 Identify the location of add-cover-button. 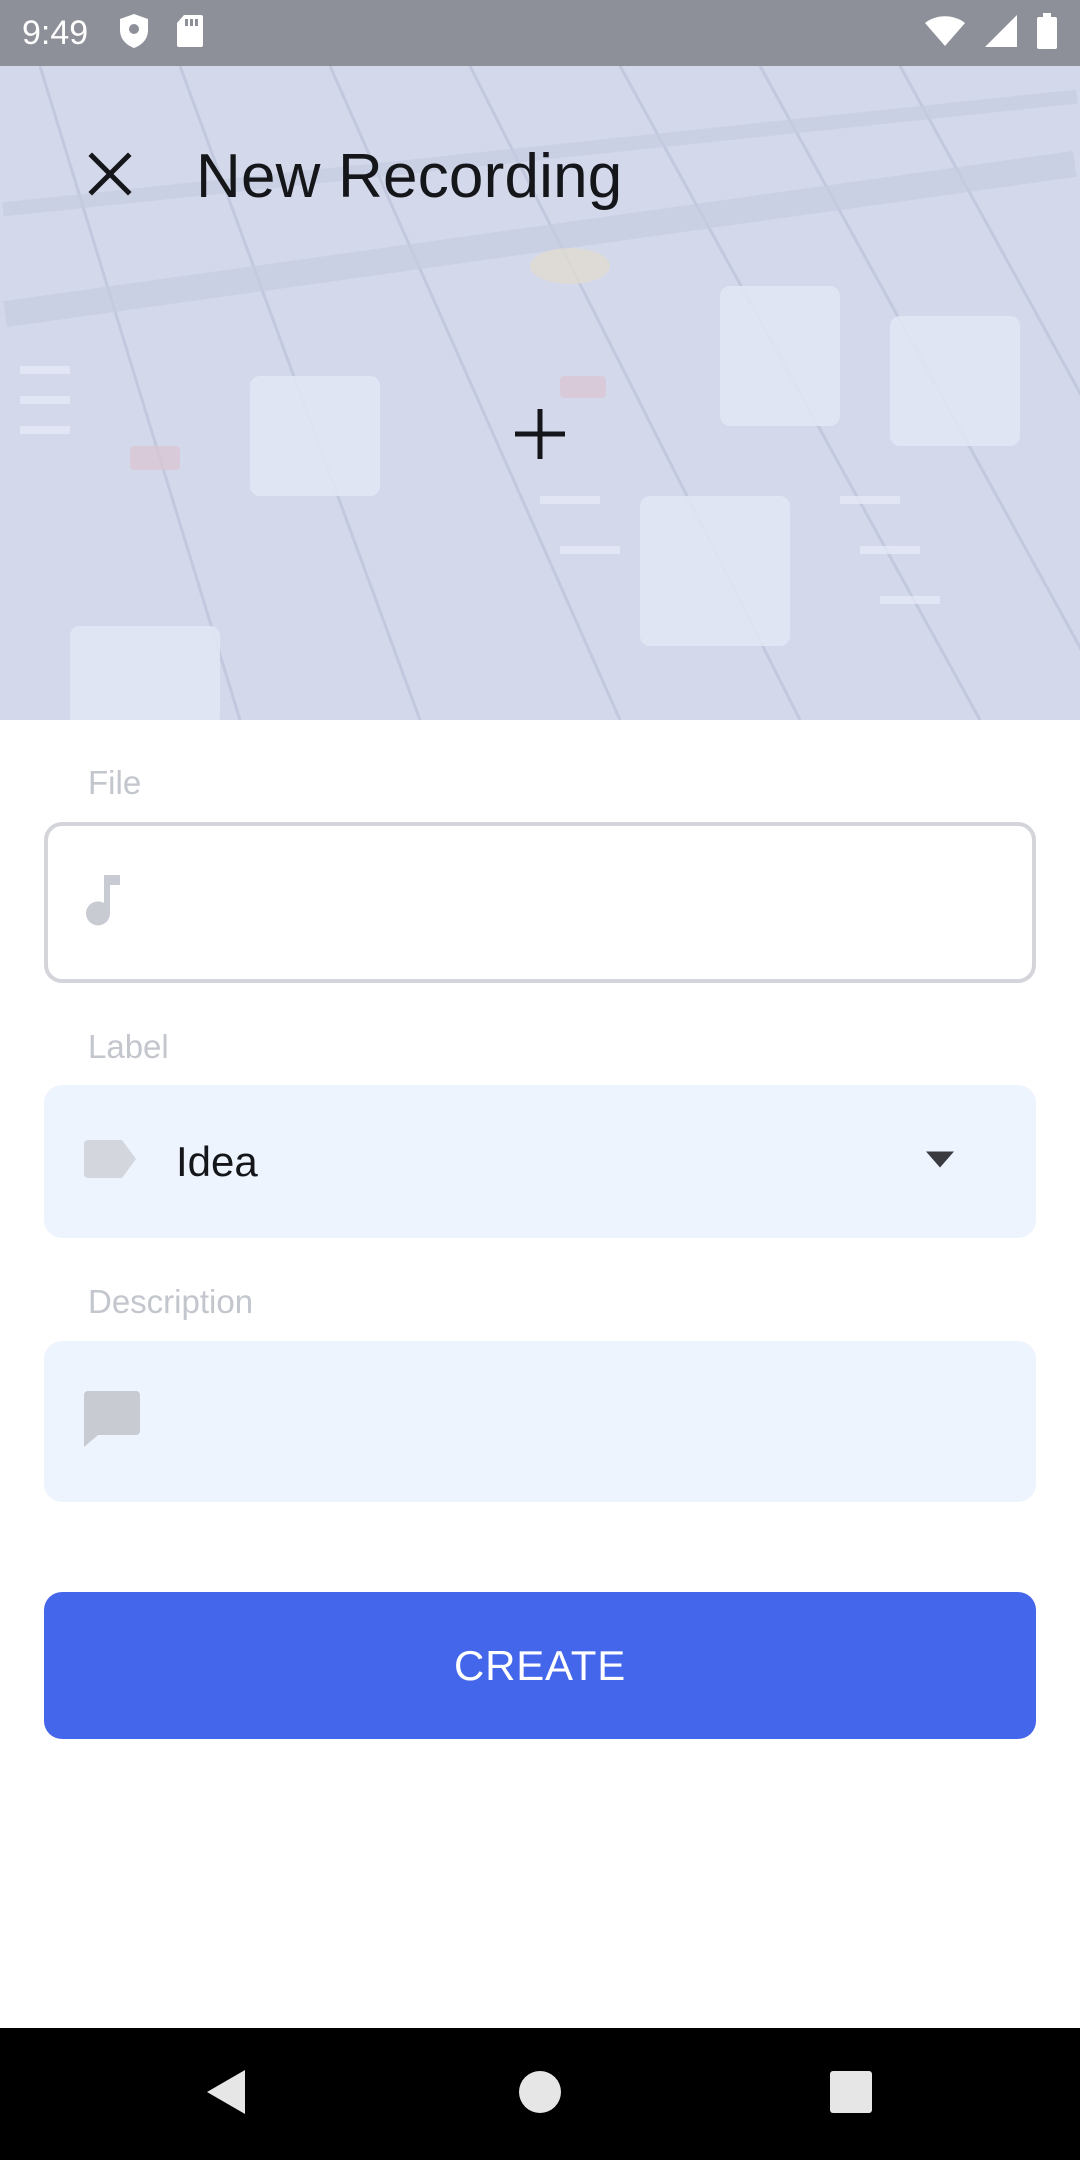
(540, 436).